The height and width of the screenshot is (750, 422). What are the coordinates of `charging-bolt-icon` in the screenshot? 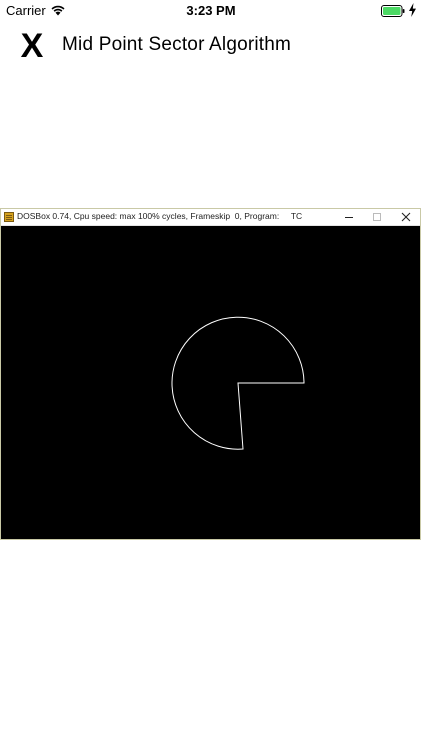 It's located at (412, 10).